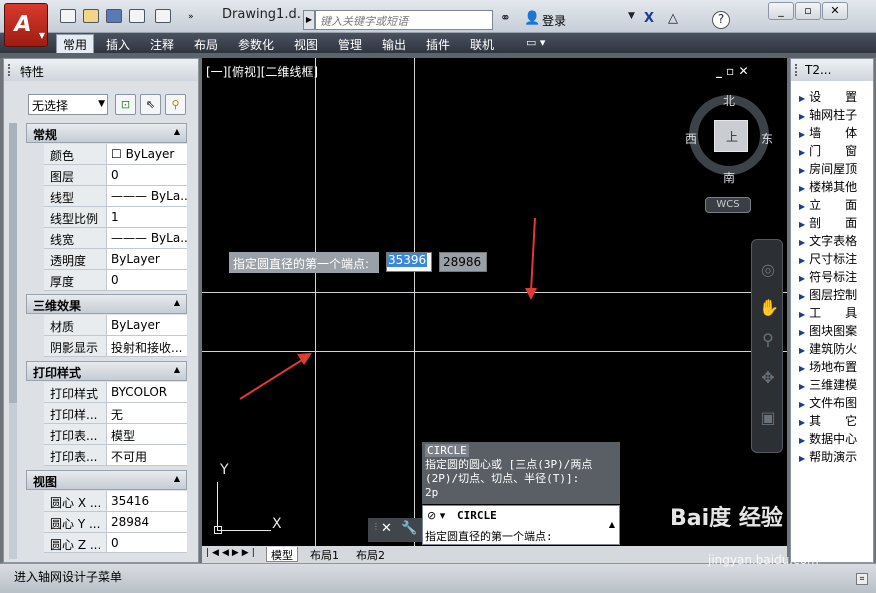 This screenshot has height=593, width=876. What do you see at coordinates (147, 434) in the screenshot?
I see `prop-value: 模型` at bounding box center [147, 434].